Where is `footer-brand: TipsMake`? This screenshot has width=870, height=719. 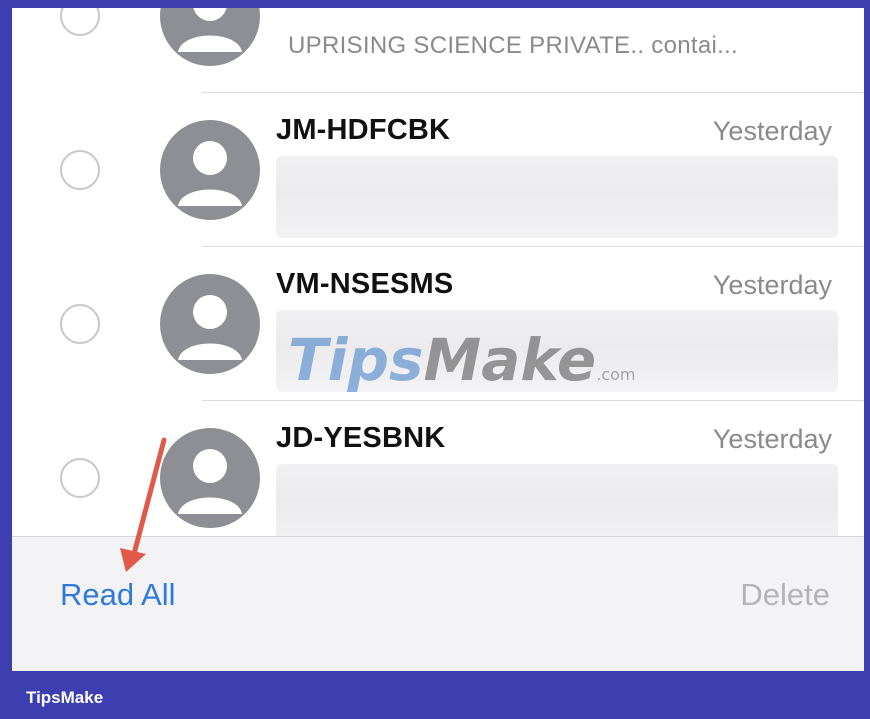
footer-brand: TipsMake is located at coordinates (65, 697).